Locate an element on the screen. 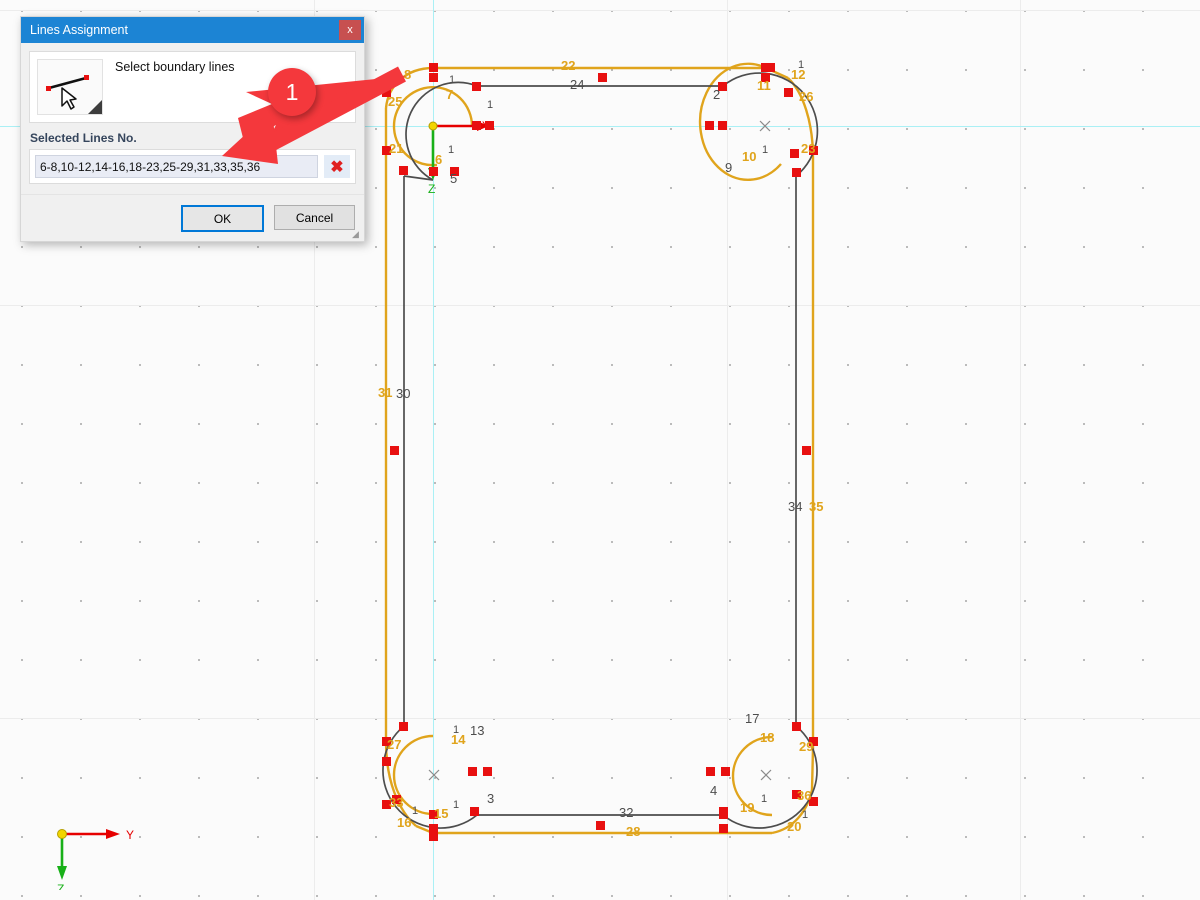  lines-assignment-dialog: Lines Assignment x Select boundary lines is located at coordinates (192, 129).